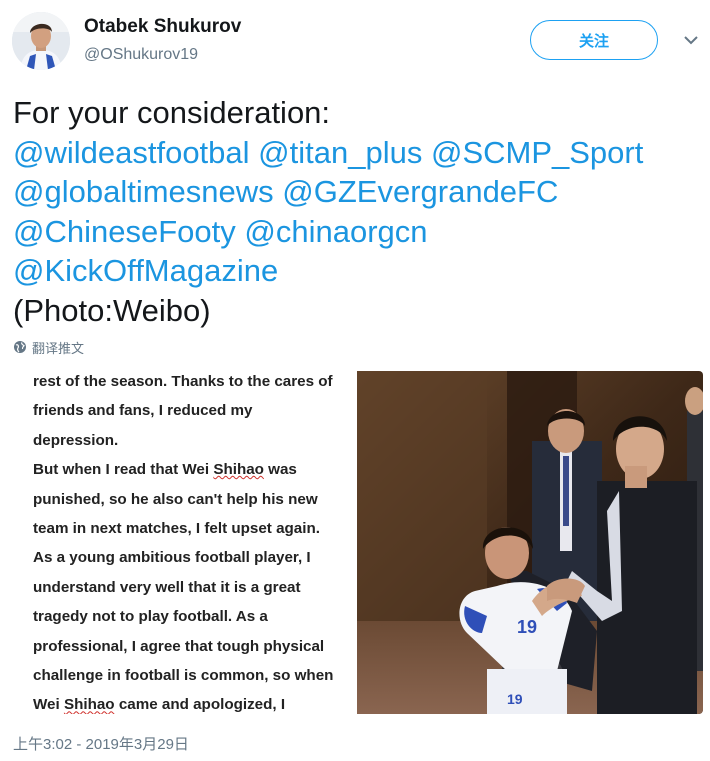 This screenshot has height=761, width=710. Describe the element at coordinates (58, 348) in the screenshot. I see `translate-label: 翻译推文` at that location.